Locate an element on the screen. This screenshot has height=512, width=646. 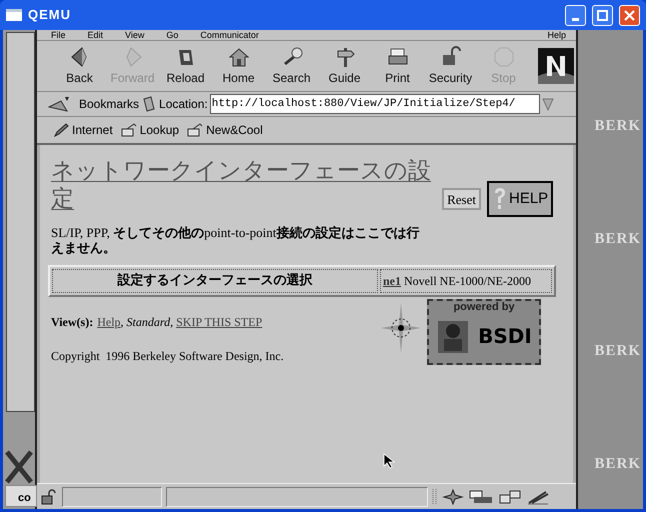
maximize-icon is located at coordinates (602, 15).